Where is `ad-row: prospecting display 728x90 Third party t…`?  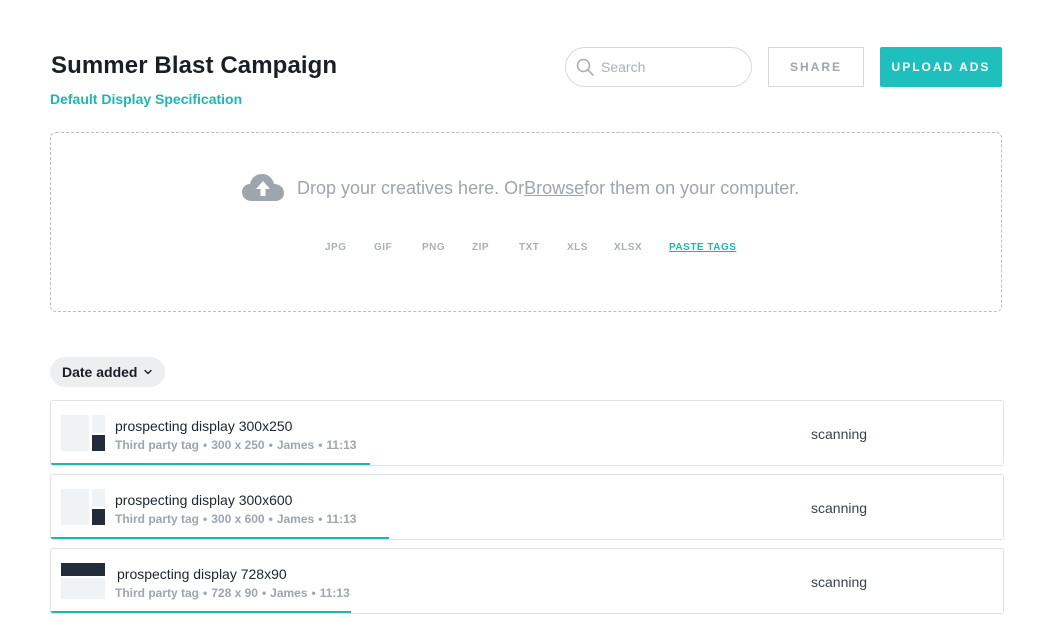 ad-row: prospecting display 728x90 Third party t… is located at coordinates (527, 581).